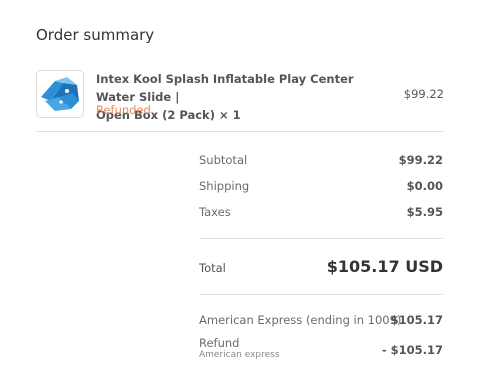  Describe the element at coordinates (424, 186) in the screenshot. I see `shipping-value: $0.00` at that location.